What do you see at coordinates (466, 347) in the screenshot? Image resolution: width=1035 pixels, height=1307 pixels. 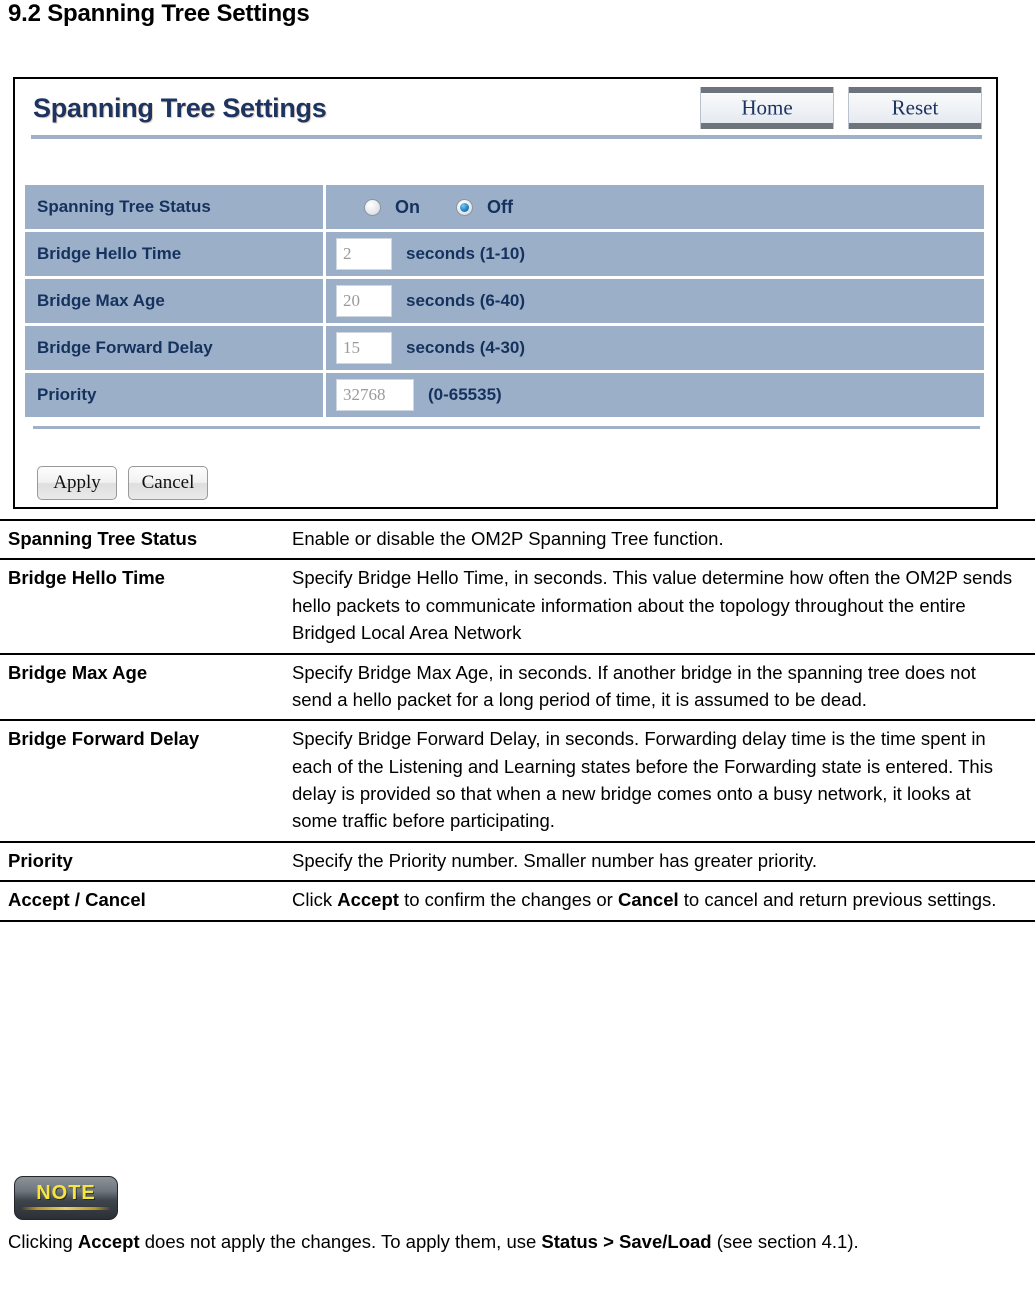 I see `bridge-forward-delay-unit: seconds (4-30)` at bounding box center [466, 347].